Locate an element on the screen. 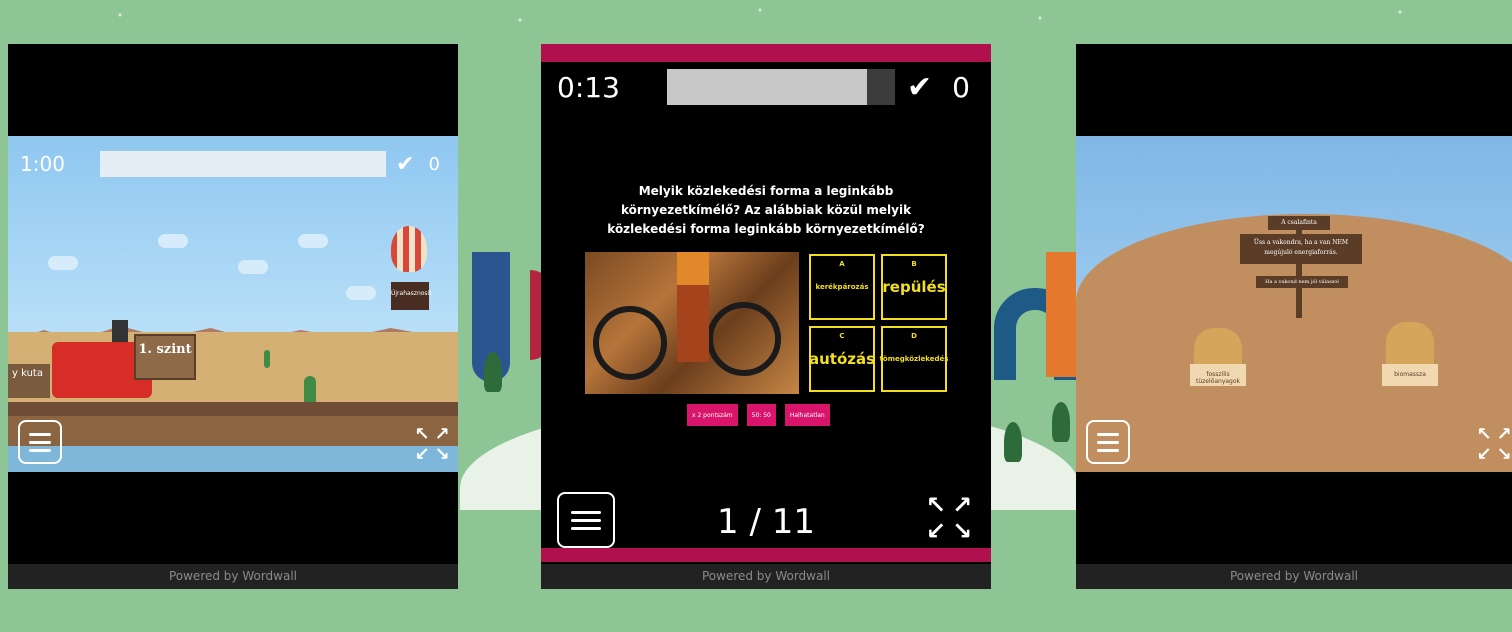 Image resolution: width=1512 pixels, height=632 pixels. powerup-fifty-fifty: 50 is located at coordinates (761, 415).